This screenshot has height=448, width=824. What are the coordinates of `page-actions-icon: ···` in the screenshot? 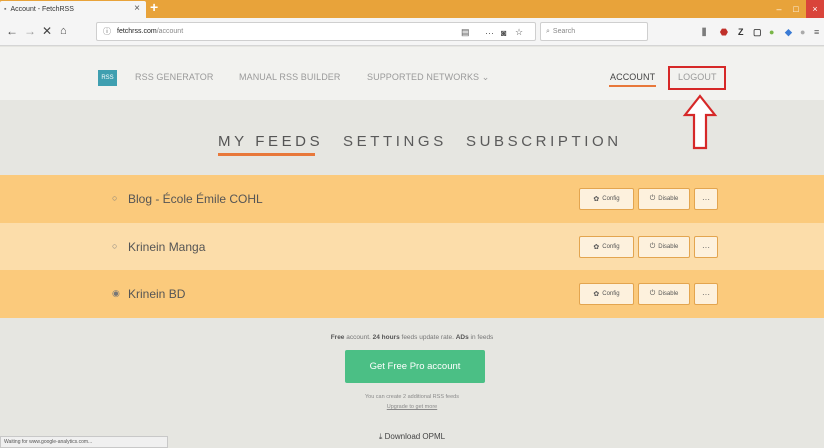 It's located at (489, 32).